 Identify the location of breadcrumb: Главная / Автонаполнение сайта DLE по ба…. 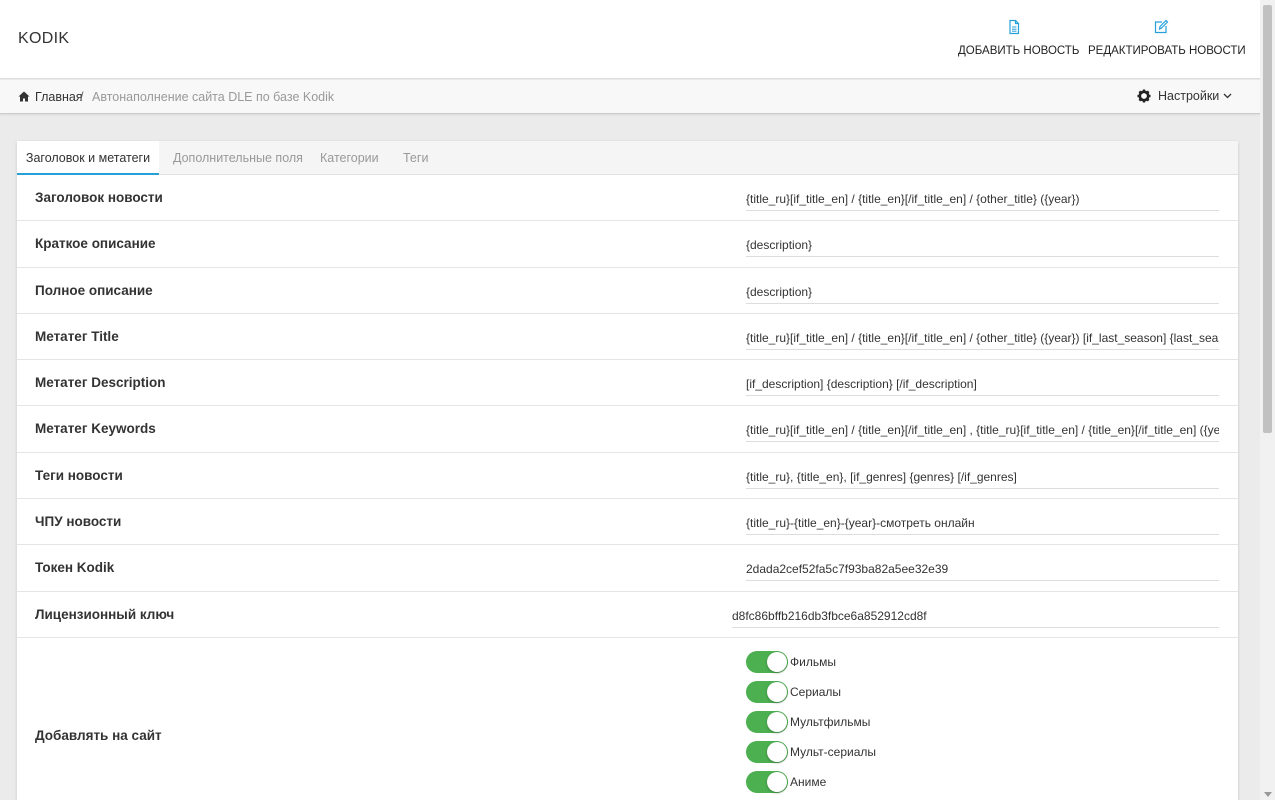
(630, 97).